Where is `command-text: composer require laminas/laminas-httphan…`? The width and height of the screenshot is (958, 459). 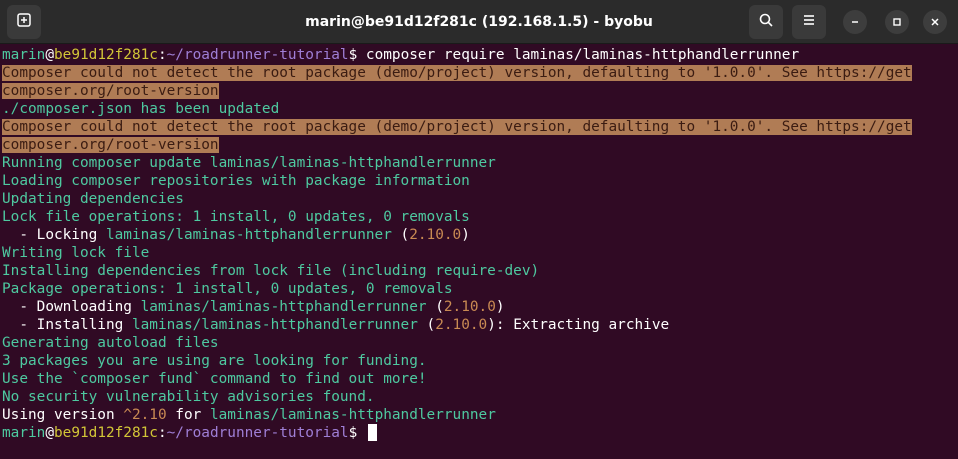 command-text: composer require laminas/laminas-httphan… is located at coordinates (582, 55).